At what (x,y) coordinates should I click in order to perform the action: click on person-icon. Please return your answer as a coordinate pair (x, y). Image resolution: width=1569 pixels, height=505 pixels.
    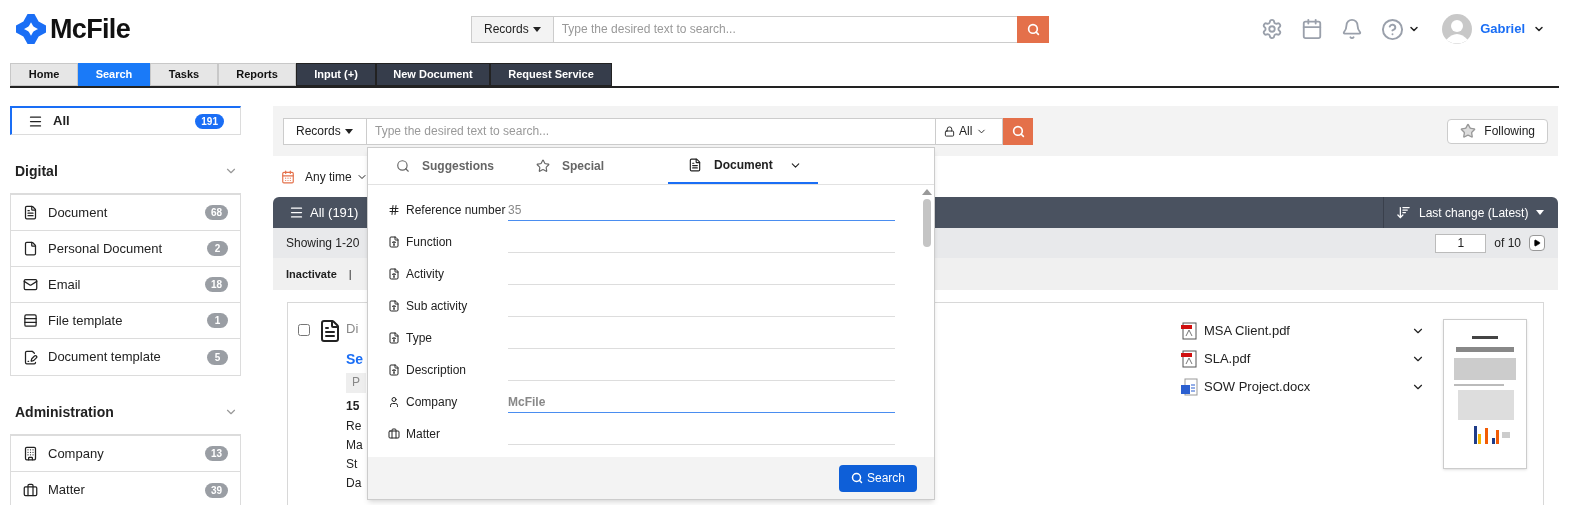
    Looking at the image, I should click on (394, 402).